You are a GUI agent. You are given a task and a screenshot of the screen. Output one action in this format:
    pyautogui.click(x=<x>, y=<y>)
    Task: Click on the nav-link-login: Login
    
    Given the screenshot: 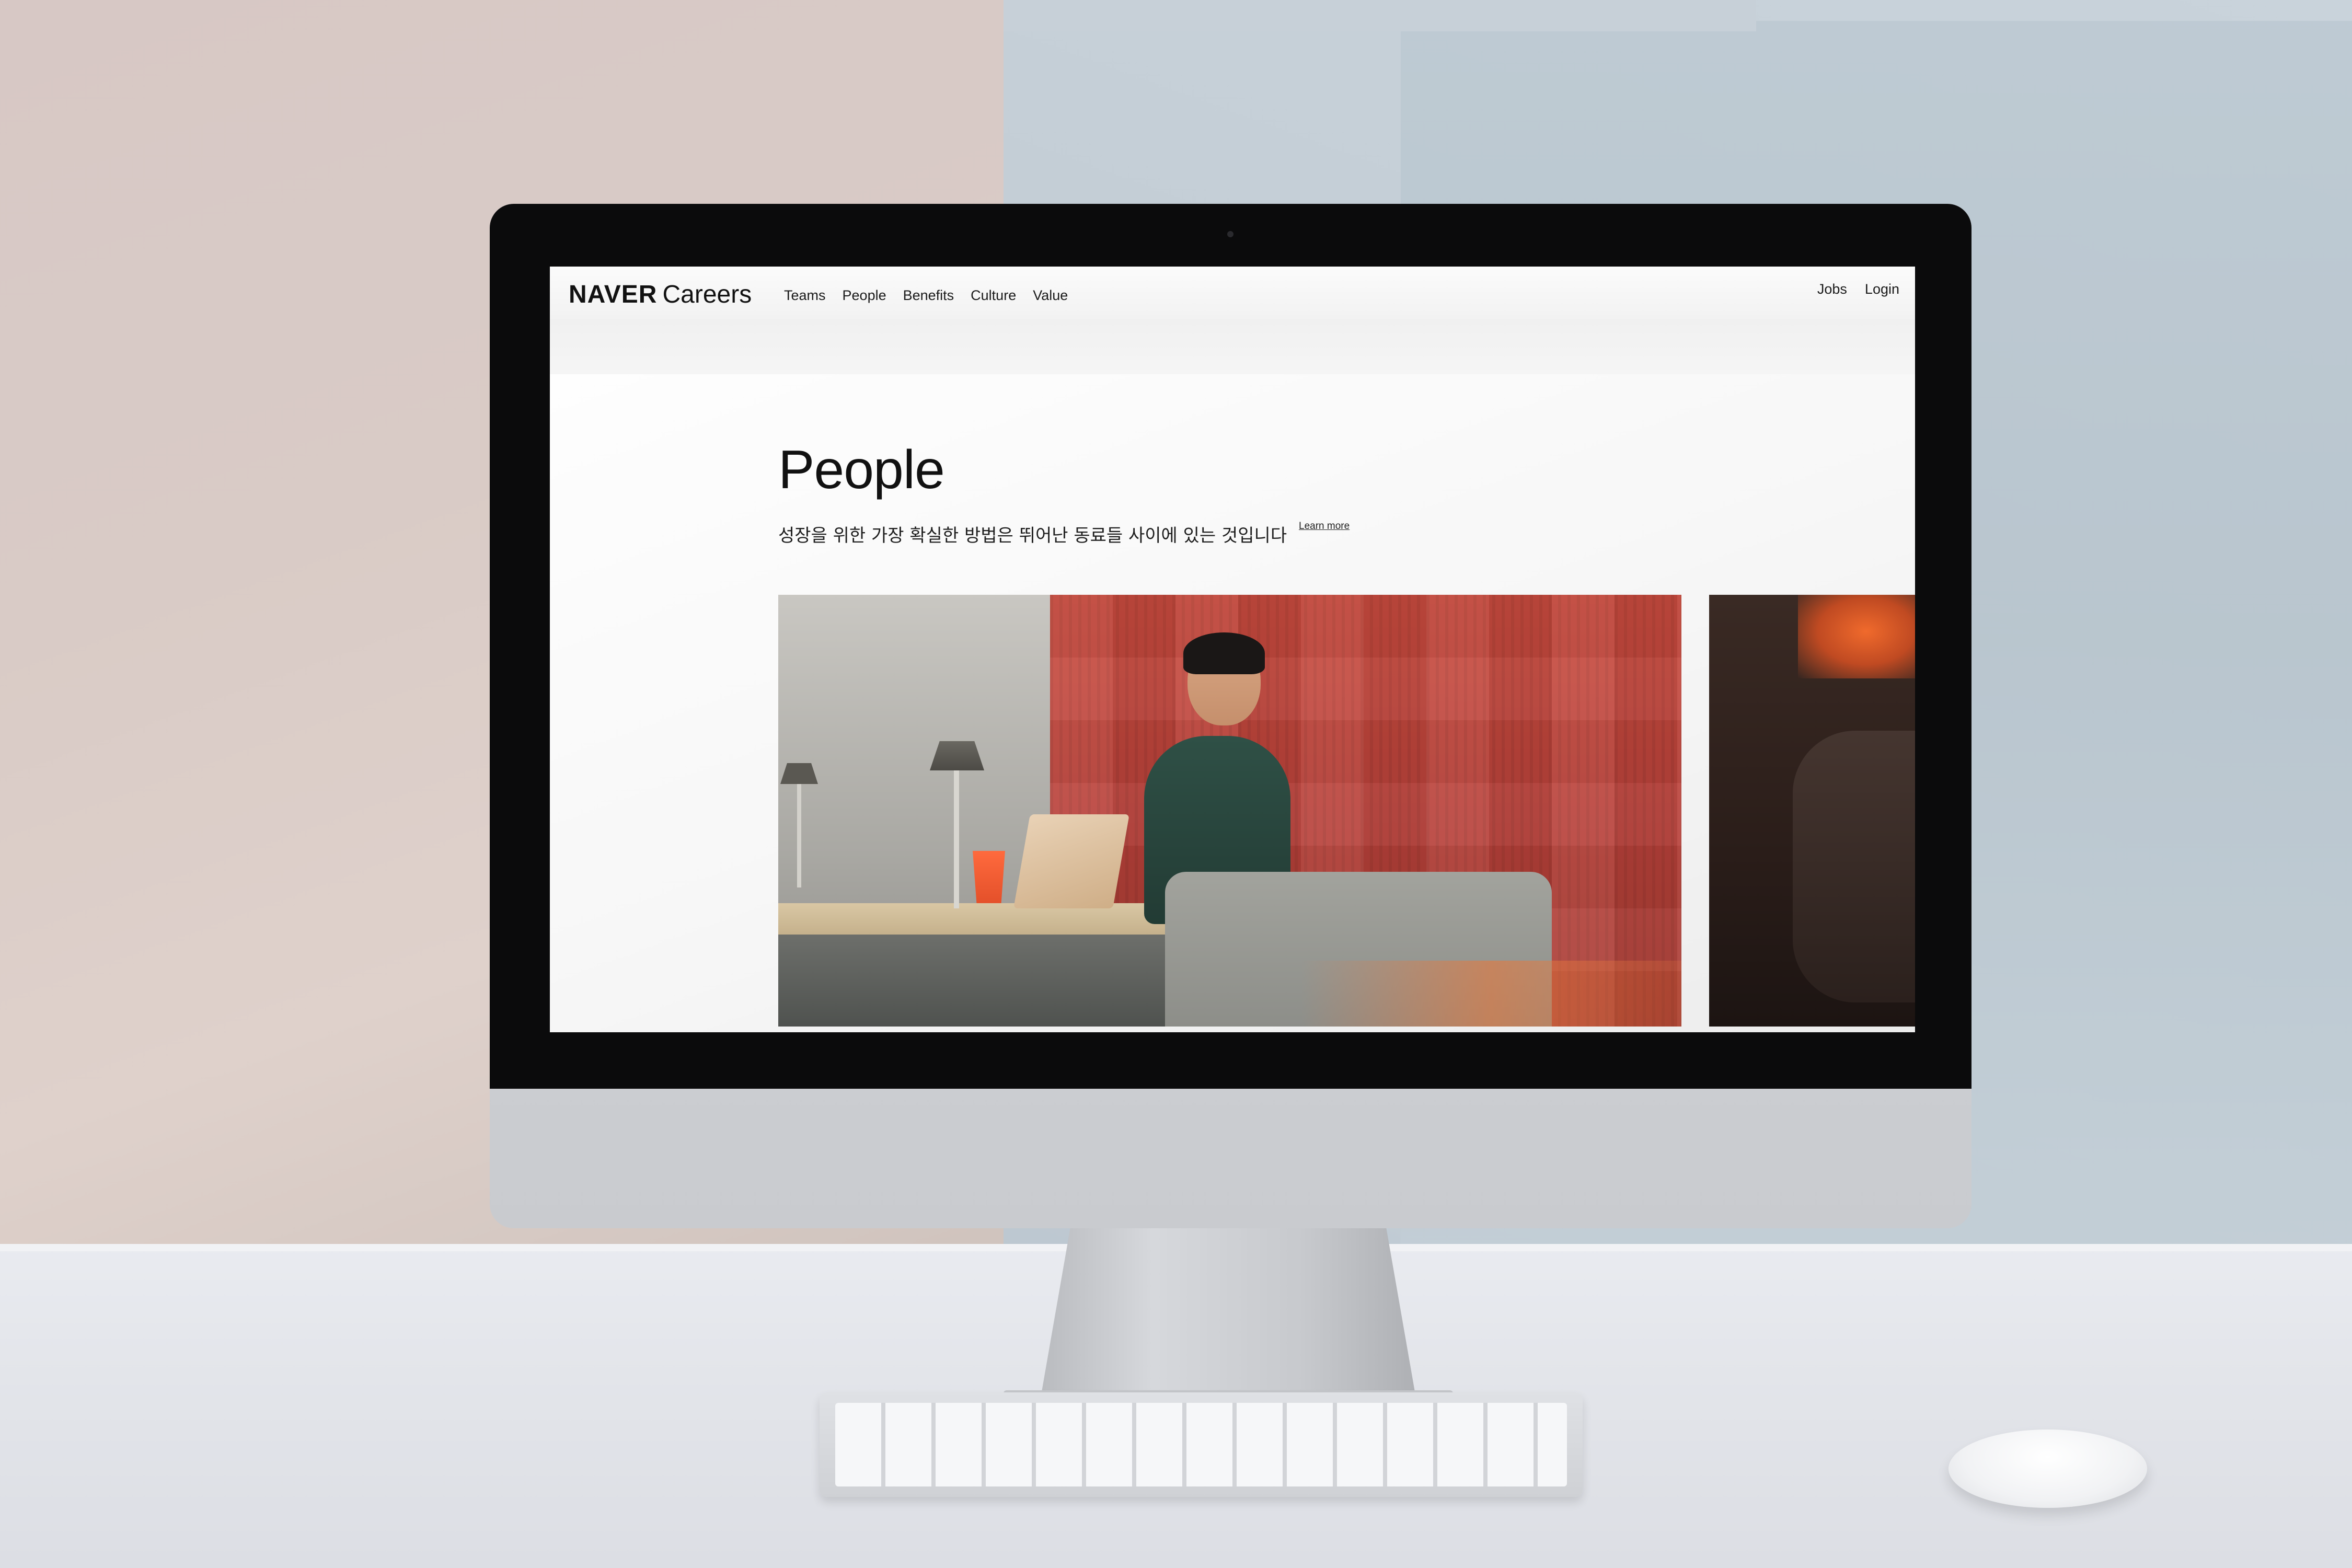 What is the action you would take?
    pyautogui.click(x=1882, y=289)
    